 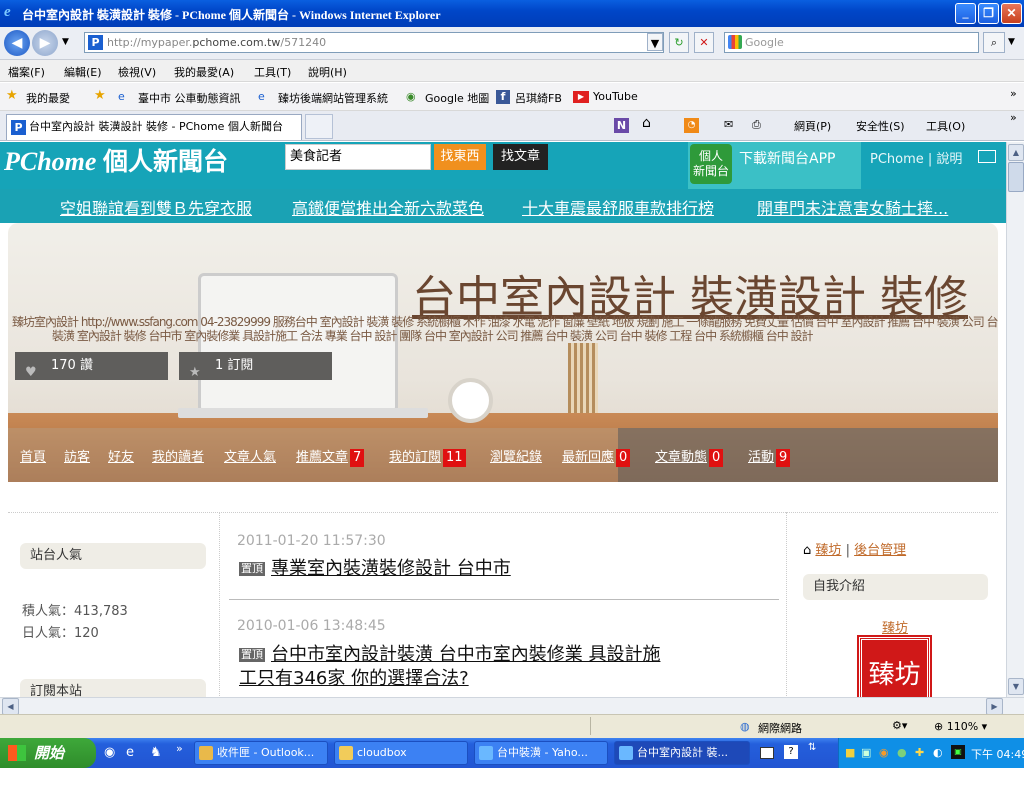 What do you see at coordinates (460, 157) in the screenshot?
I see `find-button: 找東西` at bounding box center [460, 157].